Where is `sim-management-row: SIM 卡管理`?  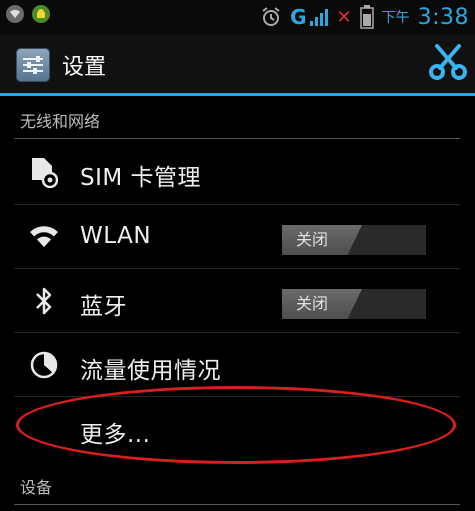
sim-management-row: SIM 卡管理 is located at coordinates (237, 172).